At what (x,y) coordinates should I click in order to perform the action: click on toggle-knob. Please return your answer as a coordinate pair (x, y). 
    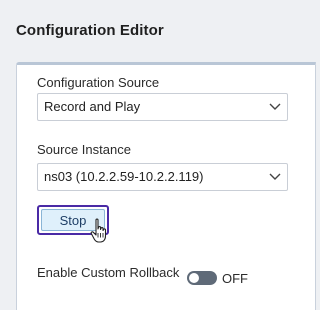
    Looking at the image, I should click on (194, 278).